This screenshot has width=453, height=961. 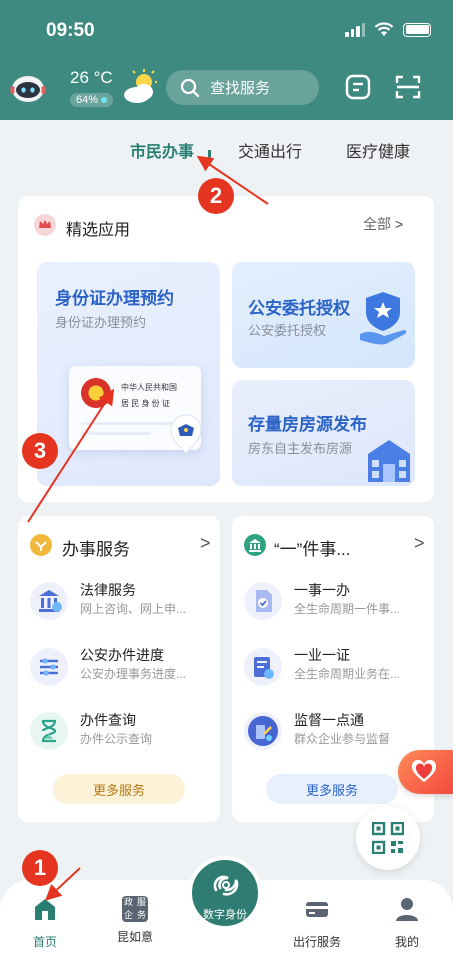 I want to click on kunruyi-icon-char: 政, so click(x=128, y=902).